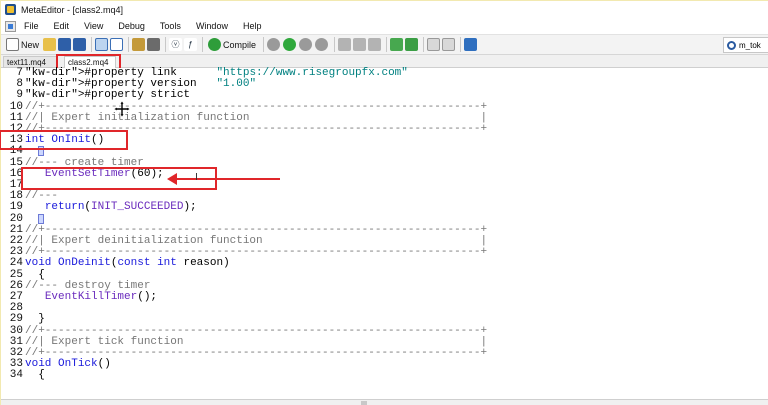  Describe the element at coordinates (384, 44) in the screenshot. I see `main-toolbar: New ⓥ ƒ Compile m_tok` at that location.